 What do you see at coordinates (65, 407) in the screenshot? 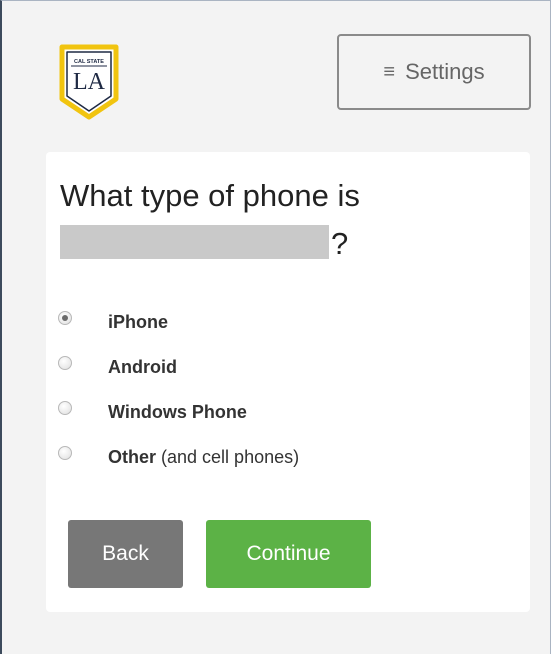
I see `radio-button-windows-phone` at bounding box center [65, 407].